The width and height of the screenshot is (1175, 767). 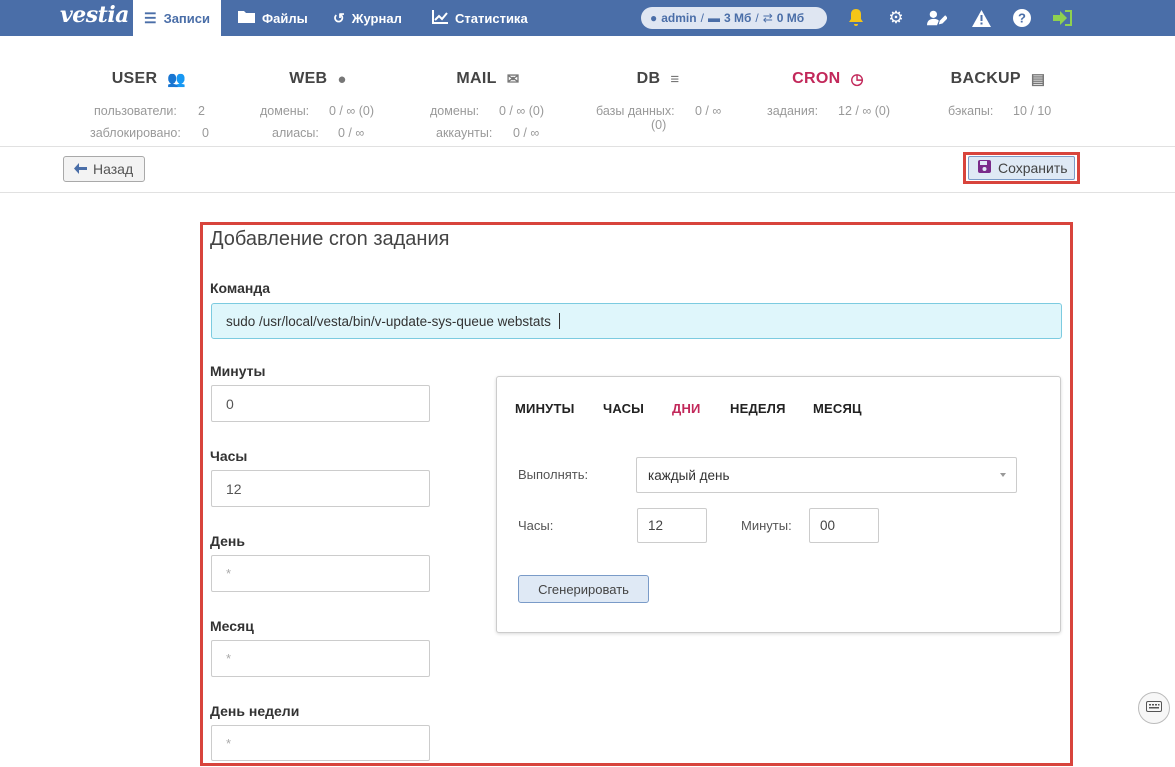 I want to click on stat-db: DB ≡, so click(x=658, y=79).